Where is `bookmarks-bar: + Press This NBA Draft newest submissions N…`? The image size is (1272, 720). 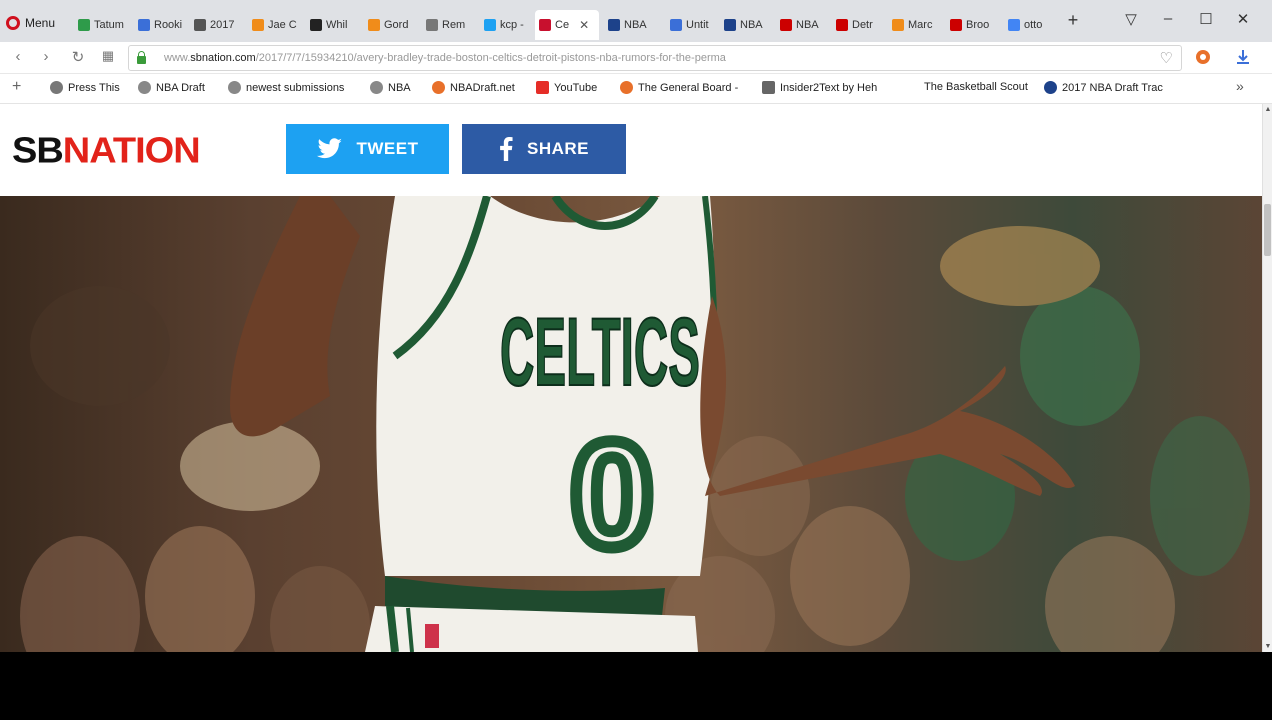 bookmarks-bar: + Press This NBA Draft newest submissions N… is located at coordinates (636, 89).